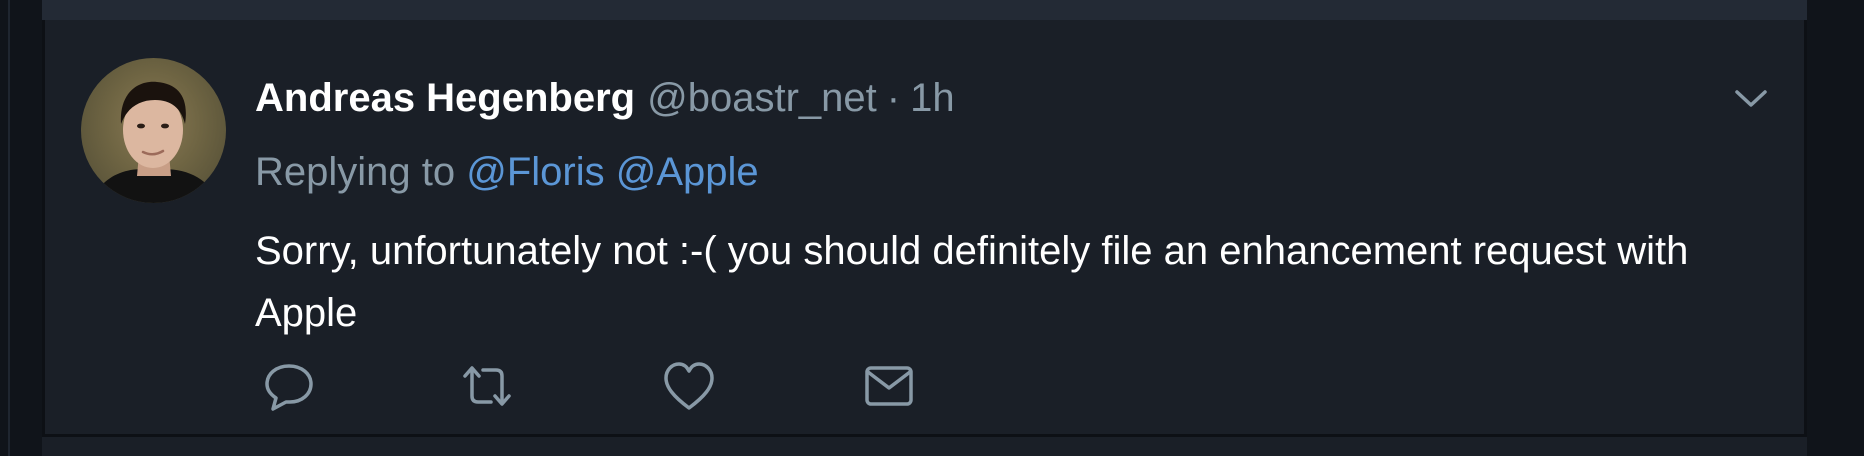 The image size is (1864, 456). I want to click on tweet-actions, so click(705, 386).